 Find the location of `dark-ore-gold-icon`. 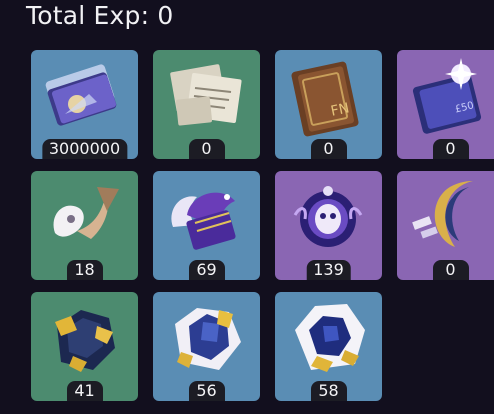

dark-ore-gold-icon is located at coordinates (85, 341).